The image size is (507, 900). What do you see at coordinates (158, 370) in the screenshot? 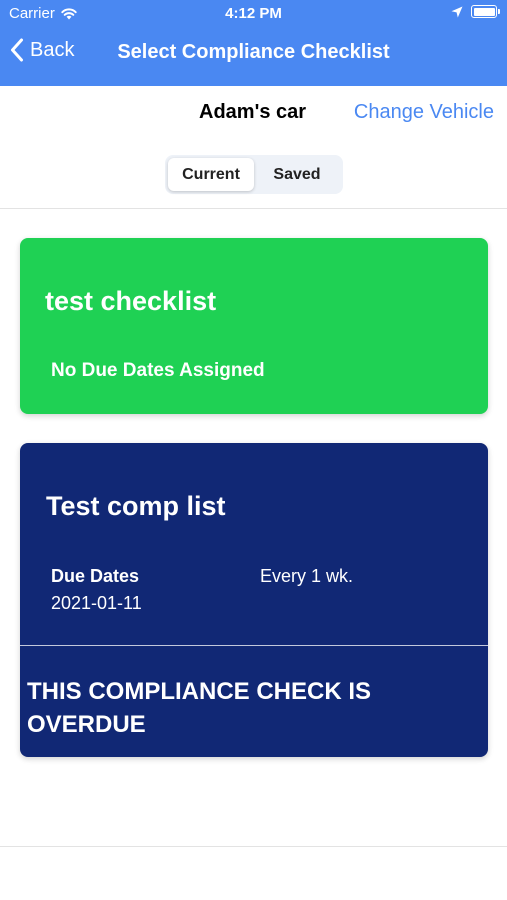
I see `due-dates-status: No Due Dates Assigned` at bounding box center [158, 370].